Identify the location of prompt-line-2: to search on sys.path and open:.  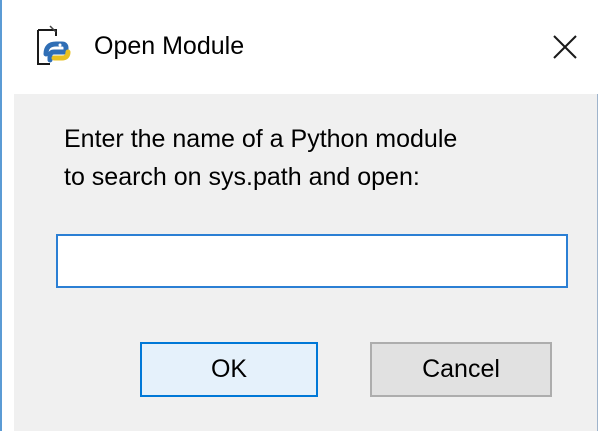
(242, 177).